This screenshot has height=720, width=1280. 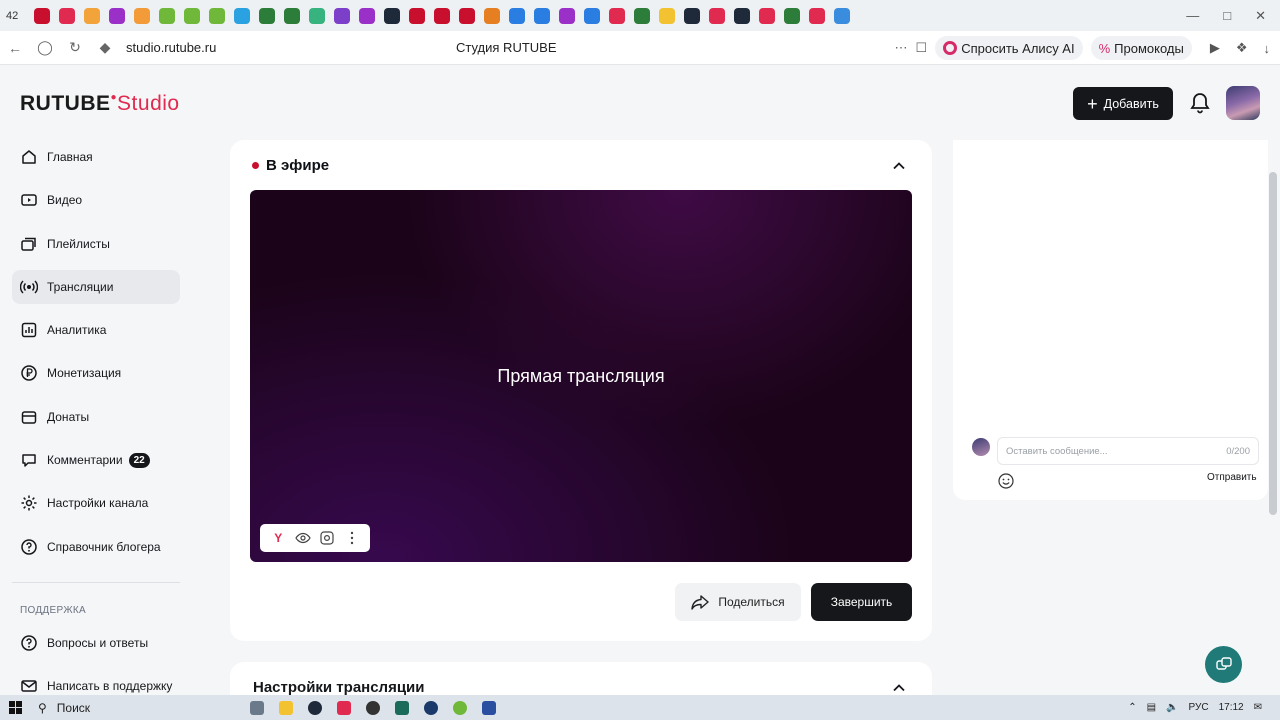 What do you see at coordinates (135, 708) in the screenshot?
I see `taskbar-search: ⚲ Поиск` at bounding box center [135, 708].